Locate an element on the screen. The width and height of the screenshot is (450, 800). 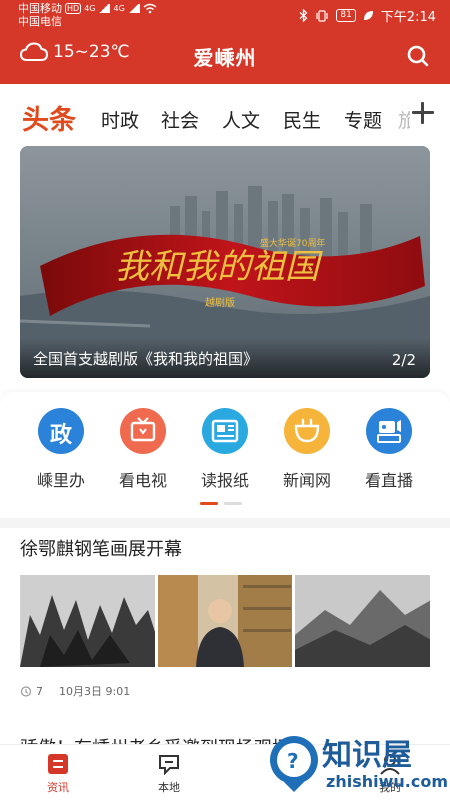
views-icon is located at coordinates (26, 691).